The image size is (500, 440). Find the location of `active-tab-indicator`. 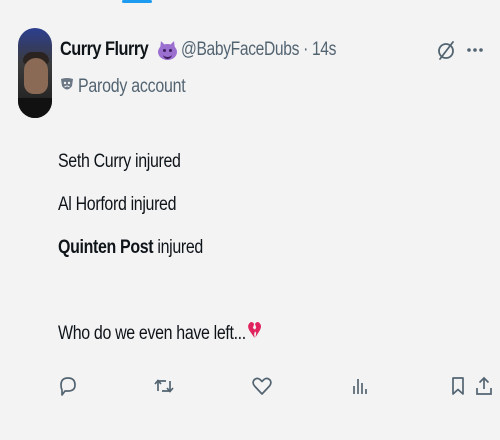

active-tab-indicator is located at coordinates (137, 1).